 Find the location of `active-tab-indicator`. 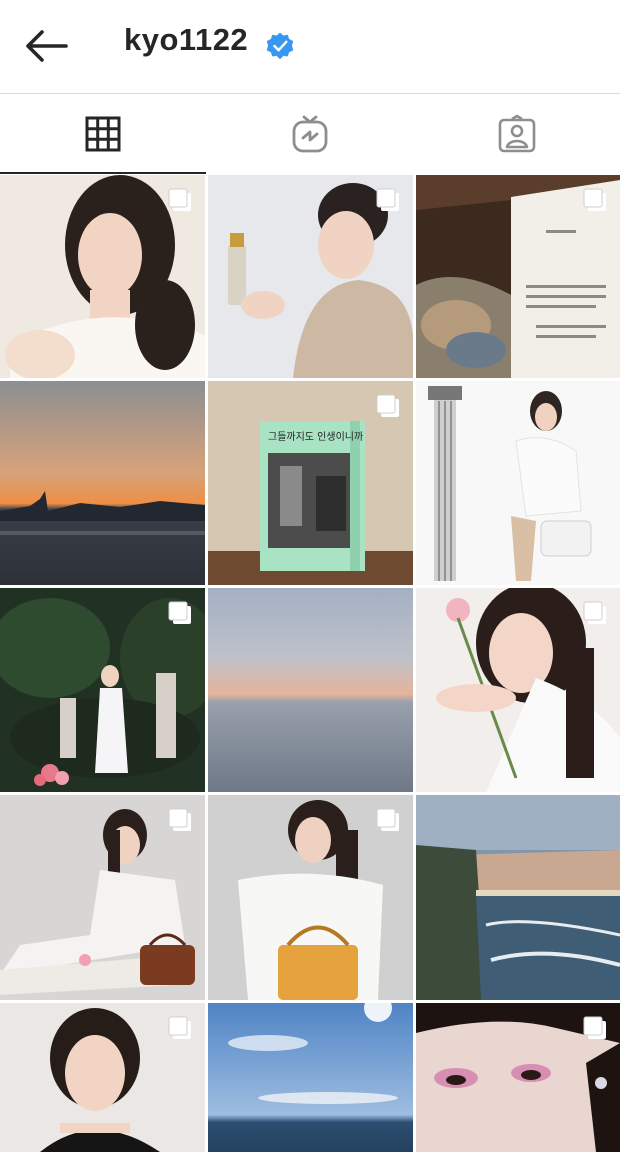

active-tab-indicator is located at coordinates (103, 173).